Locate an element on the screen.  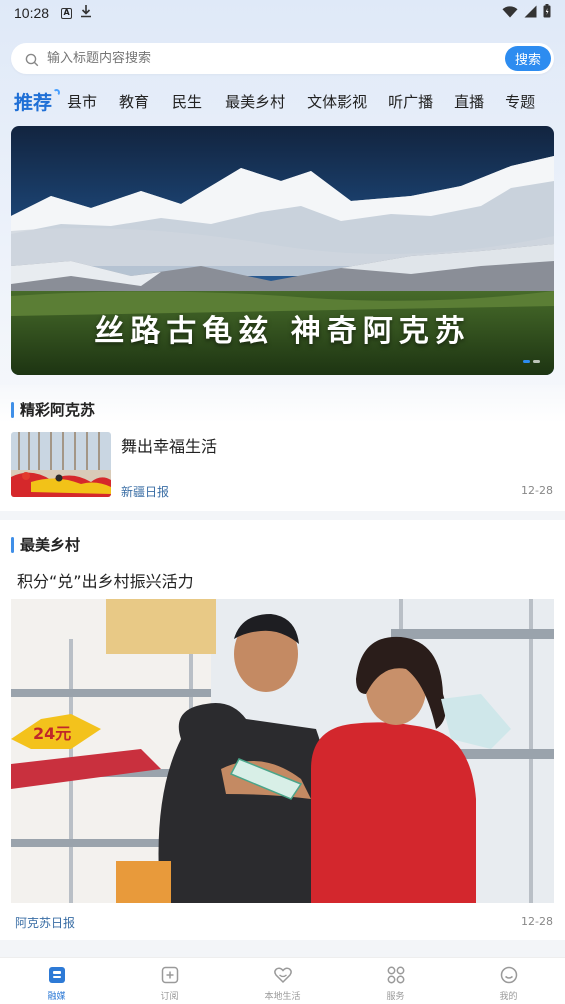
nav-label: 订阅 is located at coordinates (169, 997).